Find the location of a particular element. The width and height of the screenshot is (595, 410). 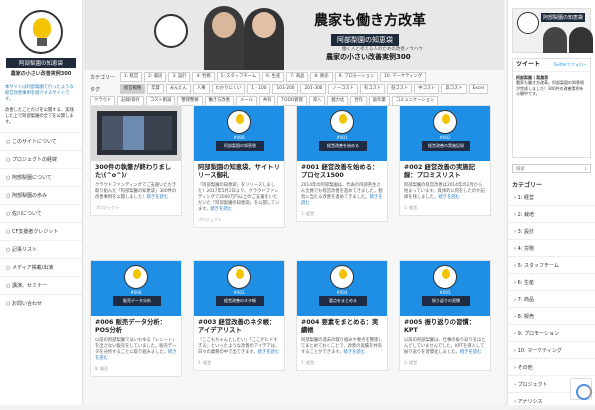

card-title: #006 販売データ分析：POS分析 is located at coordinates (136, 325).